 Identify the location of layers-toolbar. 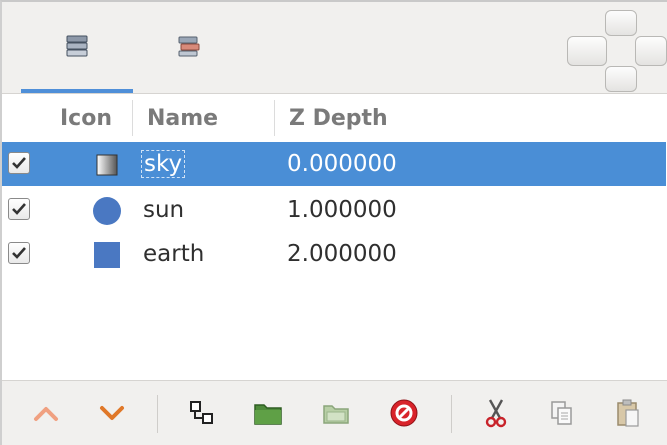
(334, 412).